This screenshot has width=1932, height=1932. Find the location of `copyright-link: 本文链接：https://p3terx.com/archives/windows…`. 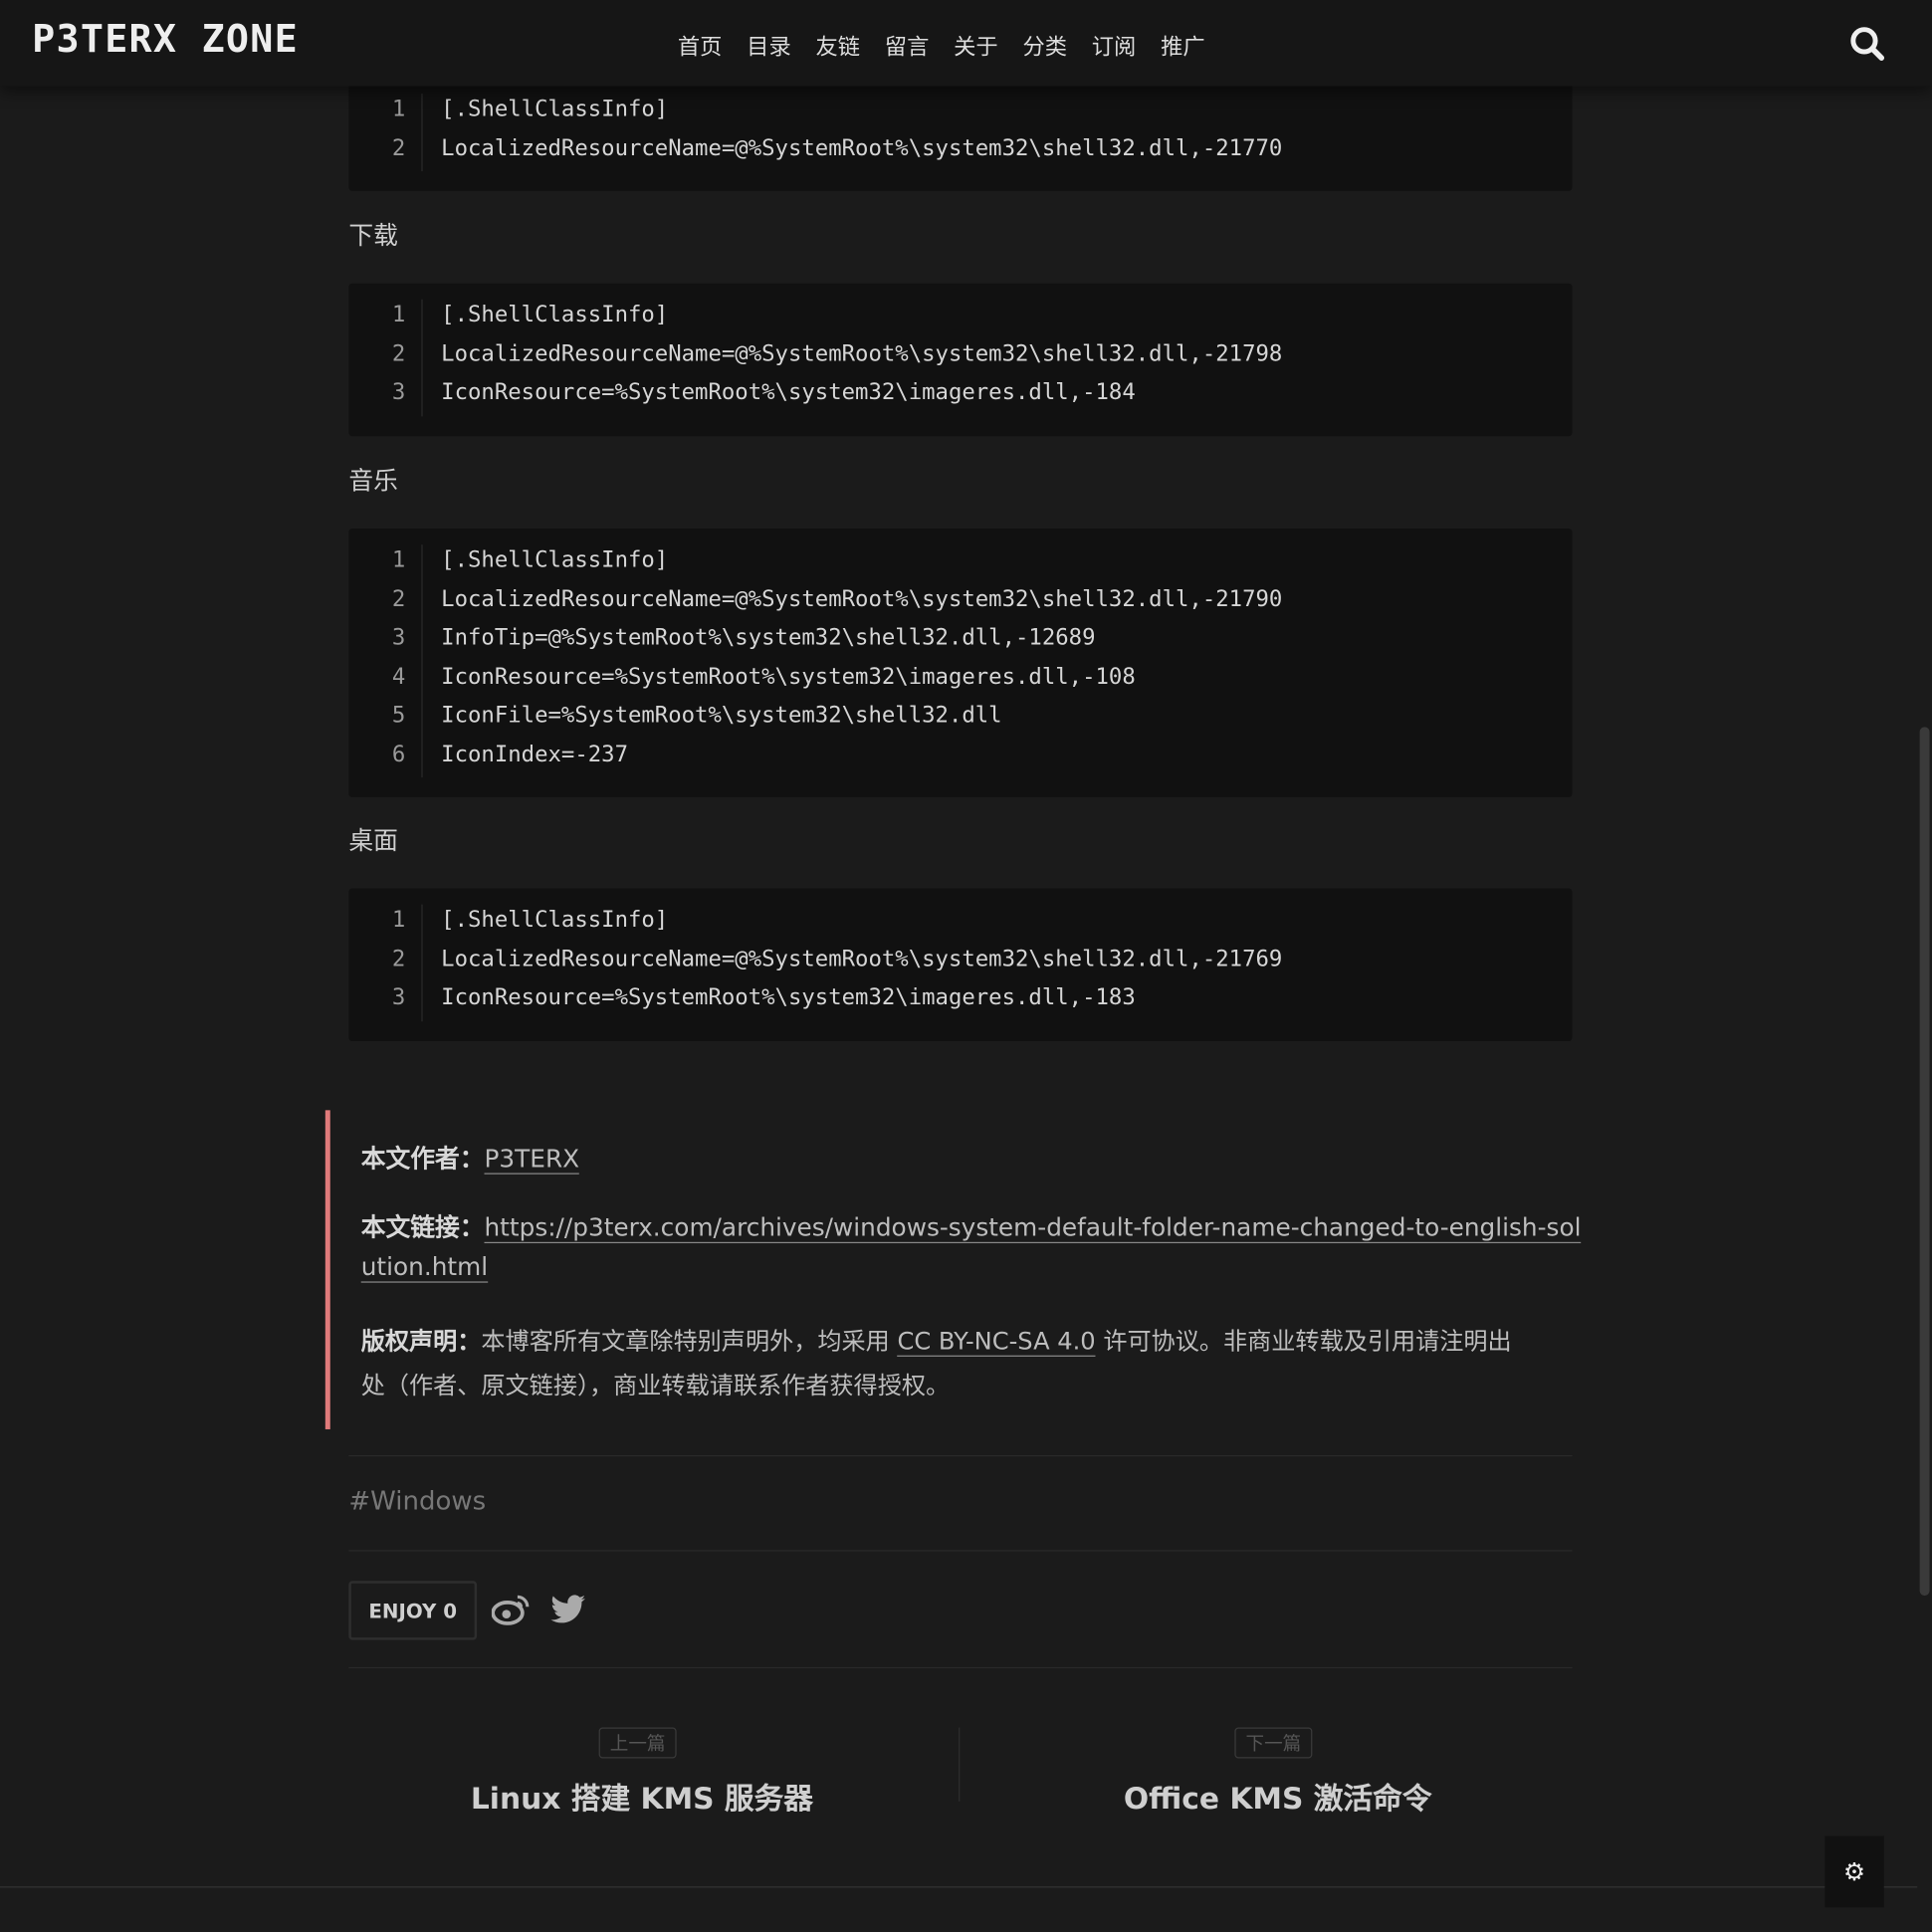

copyright-link: 本文链接：https://p3terx.com/archives/windows… is located at coordinates (971, 1228).